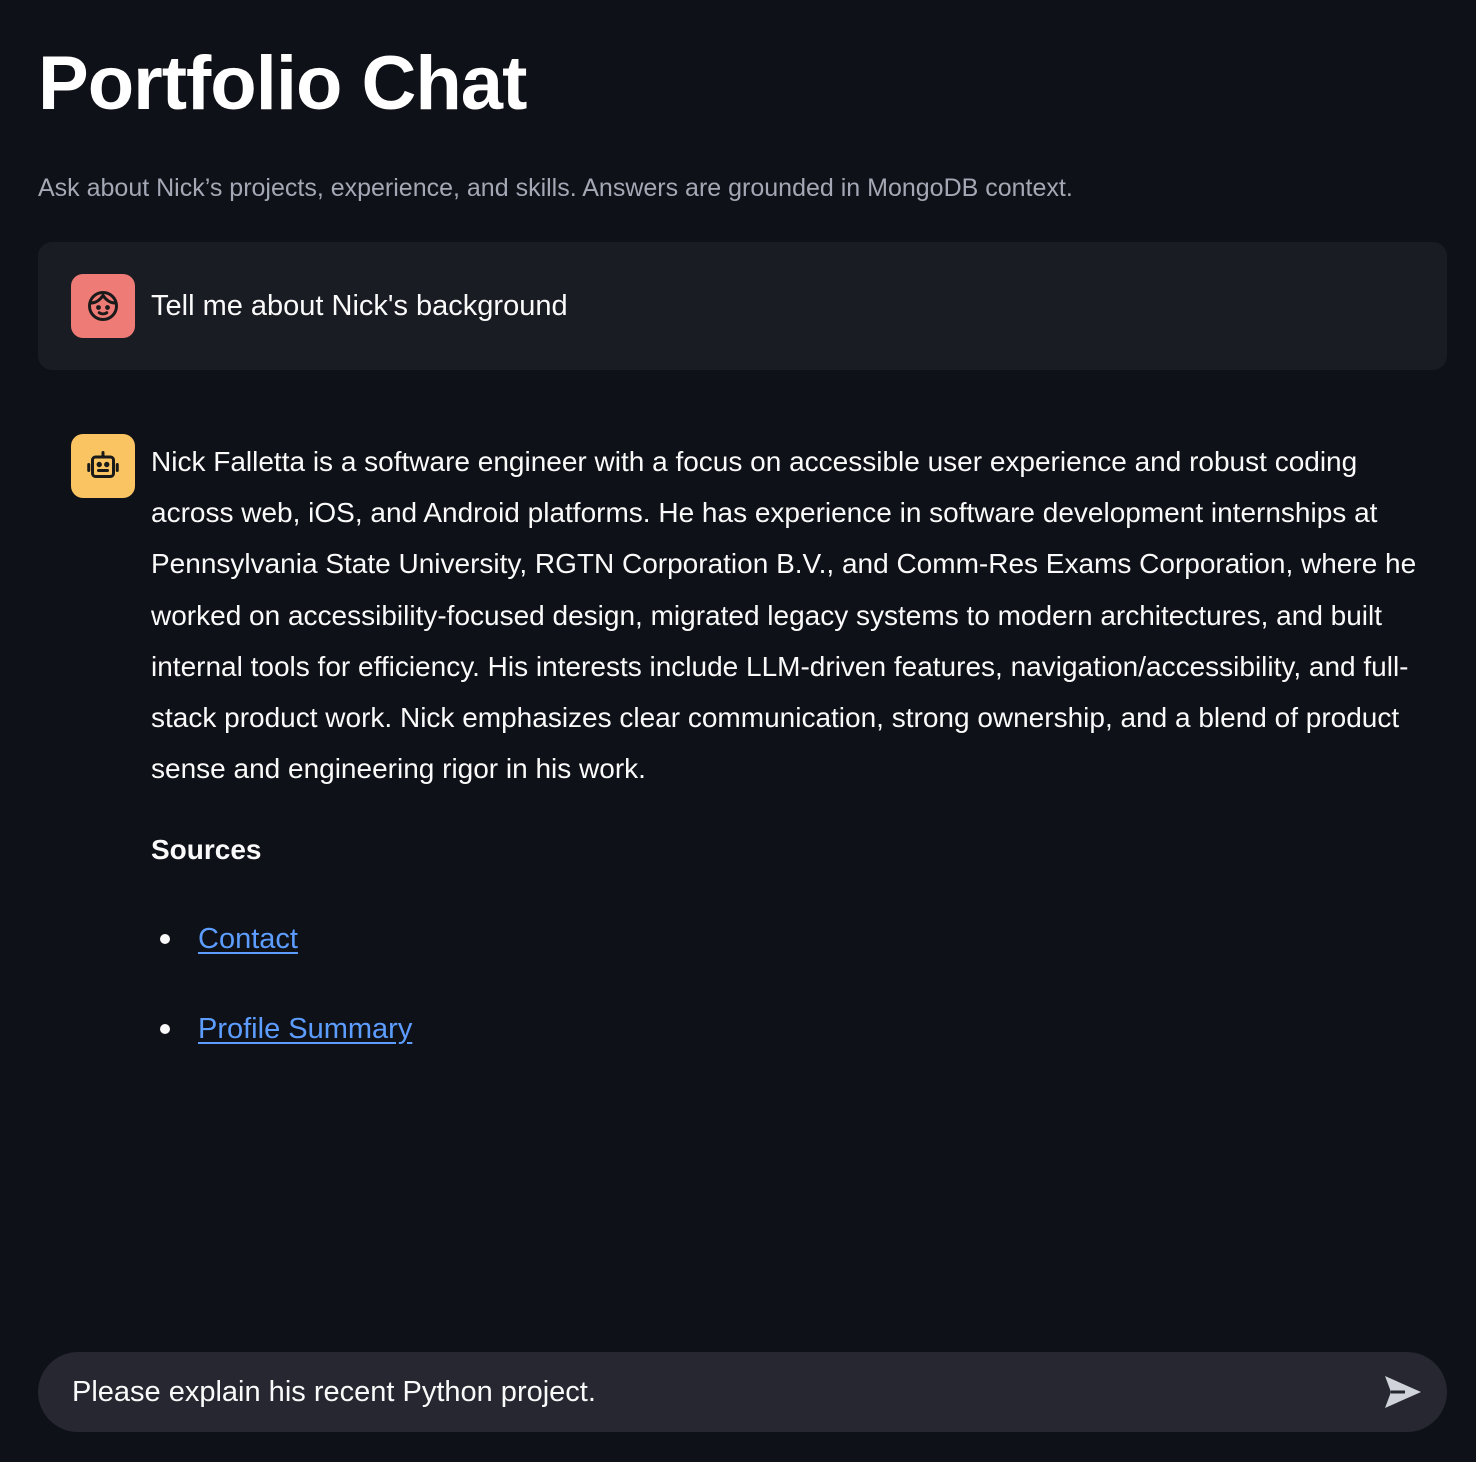 The width and height of the screenshot is (1476, 1462). I want to click on send-button, so click(1403, 1392).